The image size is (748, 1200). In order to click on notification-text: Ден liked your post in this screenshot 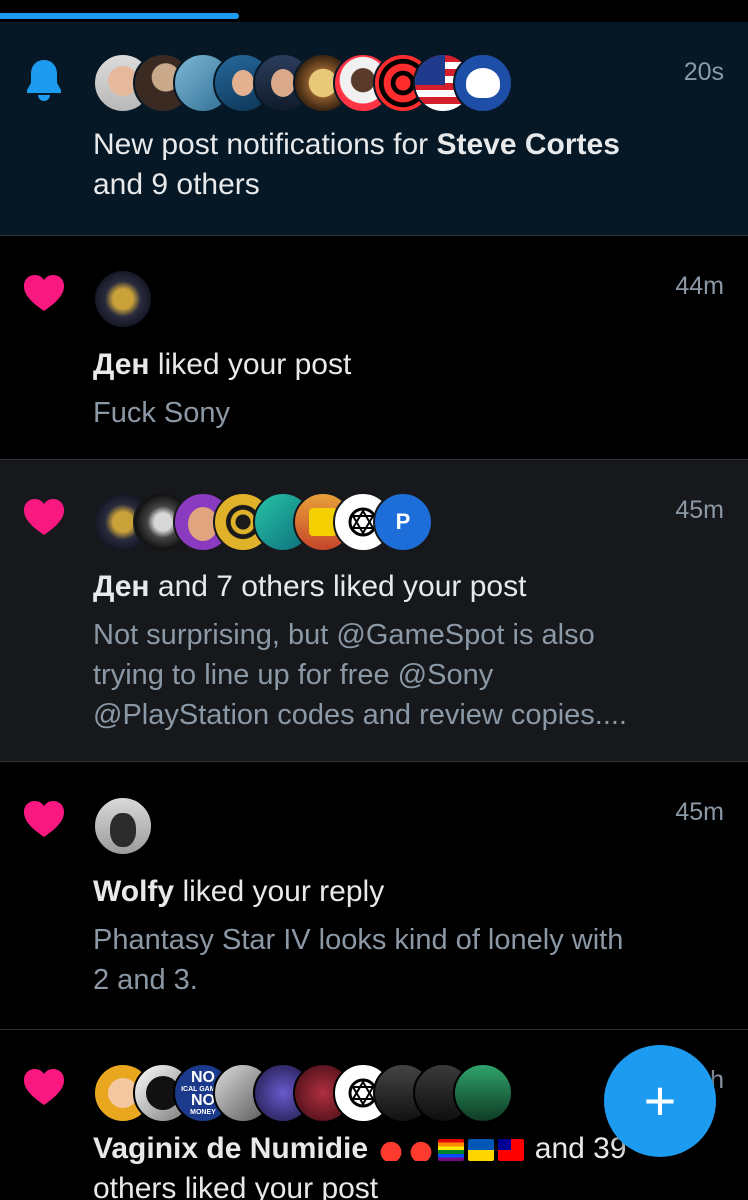, I will do `click(222, 364)`.